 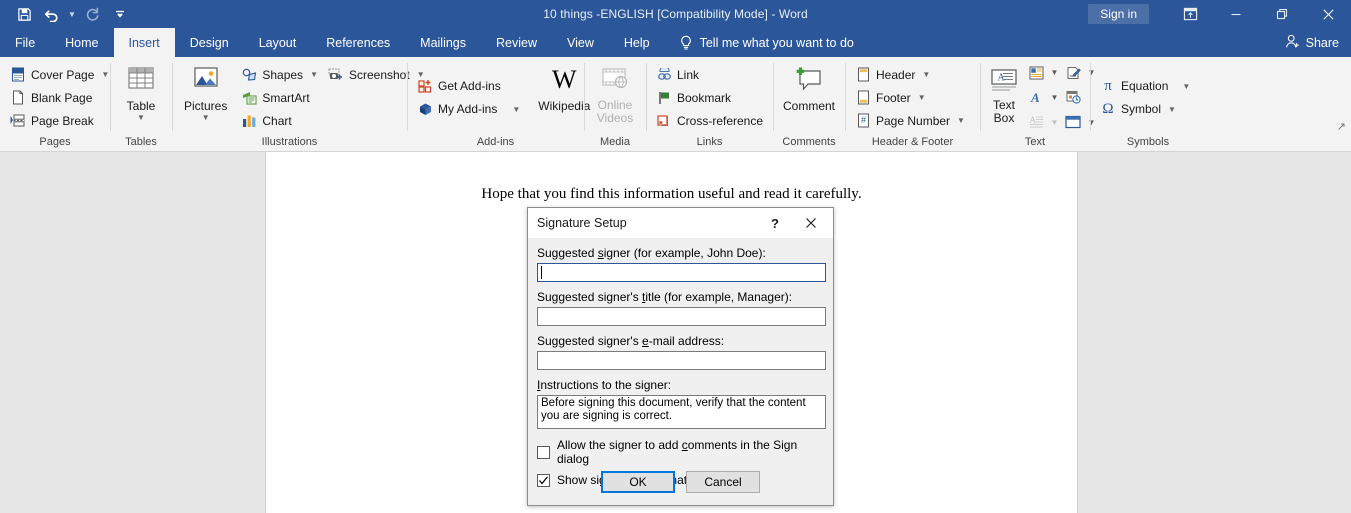 What do you see at coordinates (910, 74) in the screenshot?
I see `header-button: Header ▼` at bounding box center [910, 74].